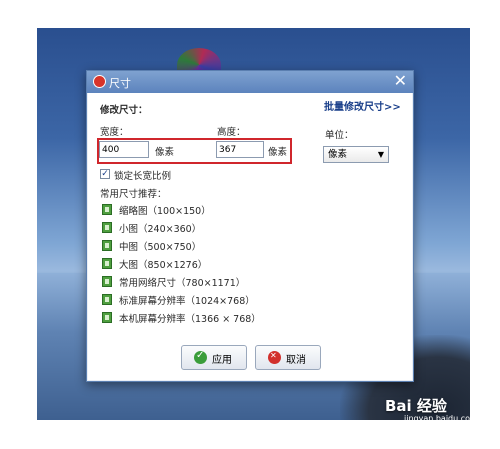 The height and width of the screenshot is (449, 500). I want to click on apply-button: 应用, so click(214, 357).